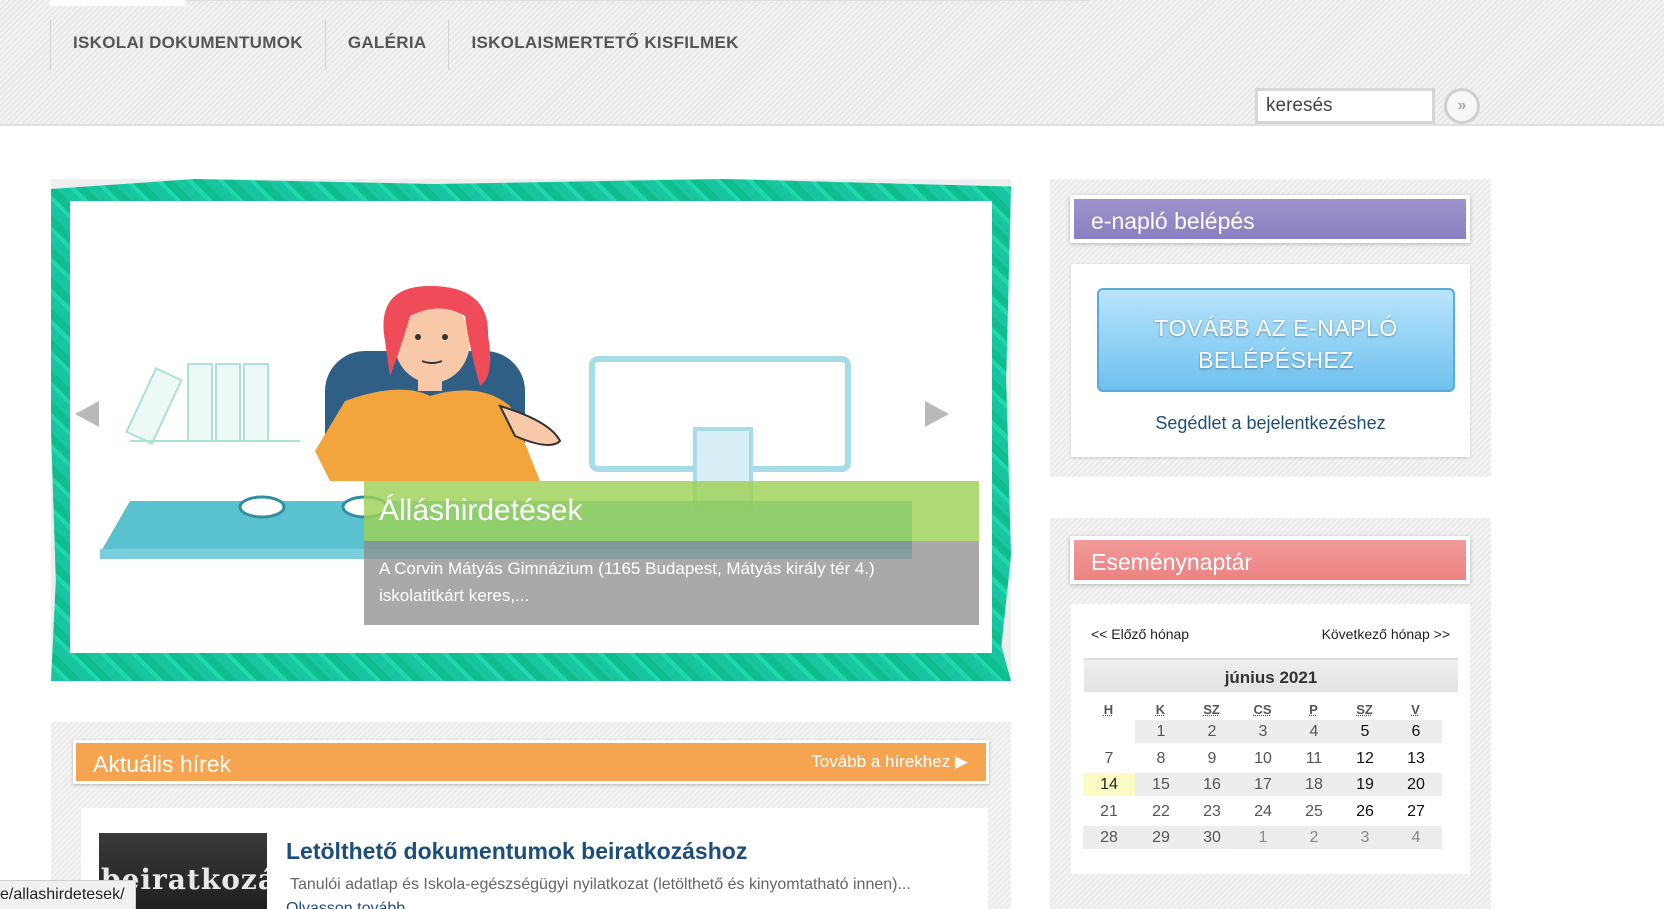 The height and width of the screenshot is (909, 1664). Describe the element at coordinates (1276, 360) in the screenshot. I see `enaplo-button-line2: BELÉPÉSHEZ` at that location.